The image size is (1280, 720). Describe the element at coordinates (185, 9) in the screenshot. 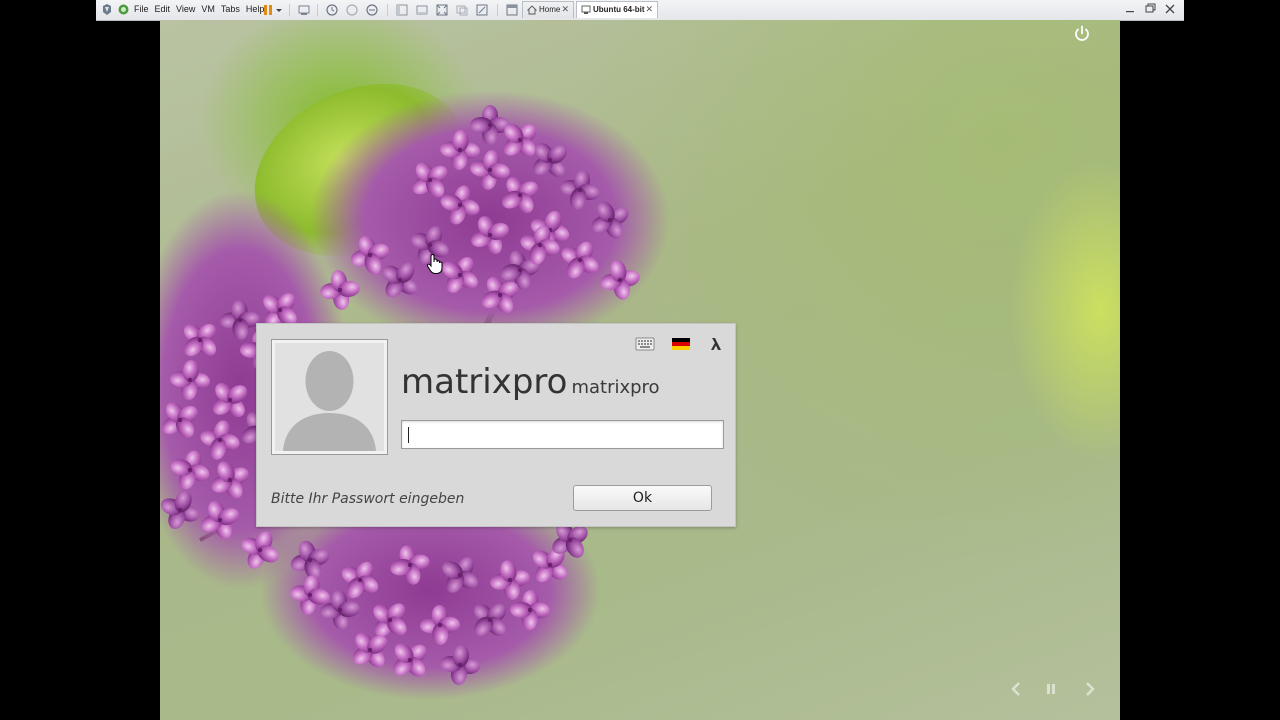

I see `menu-view: View` at that location.